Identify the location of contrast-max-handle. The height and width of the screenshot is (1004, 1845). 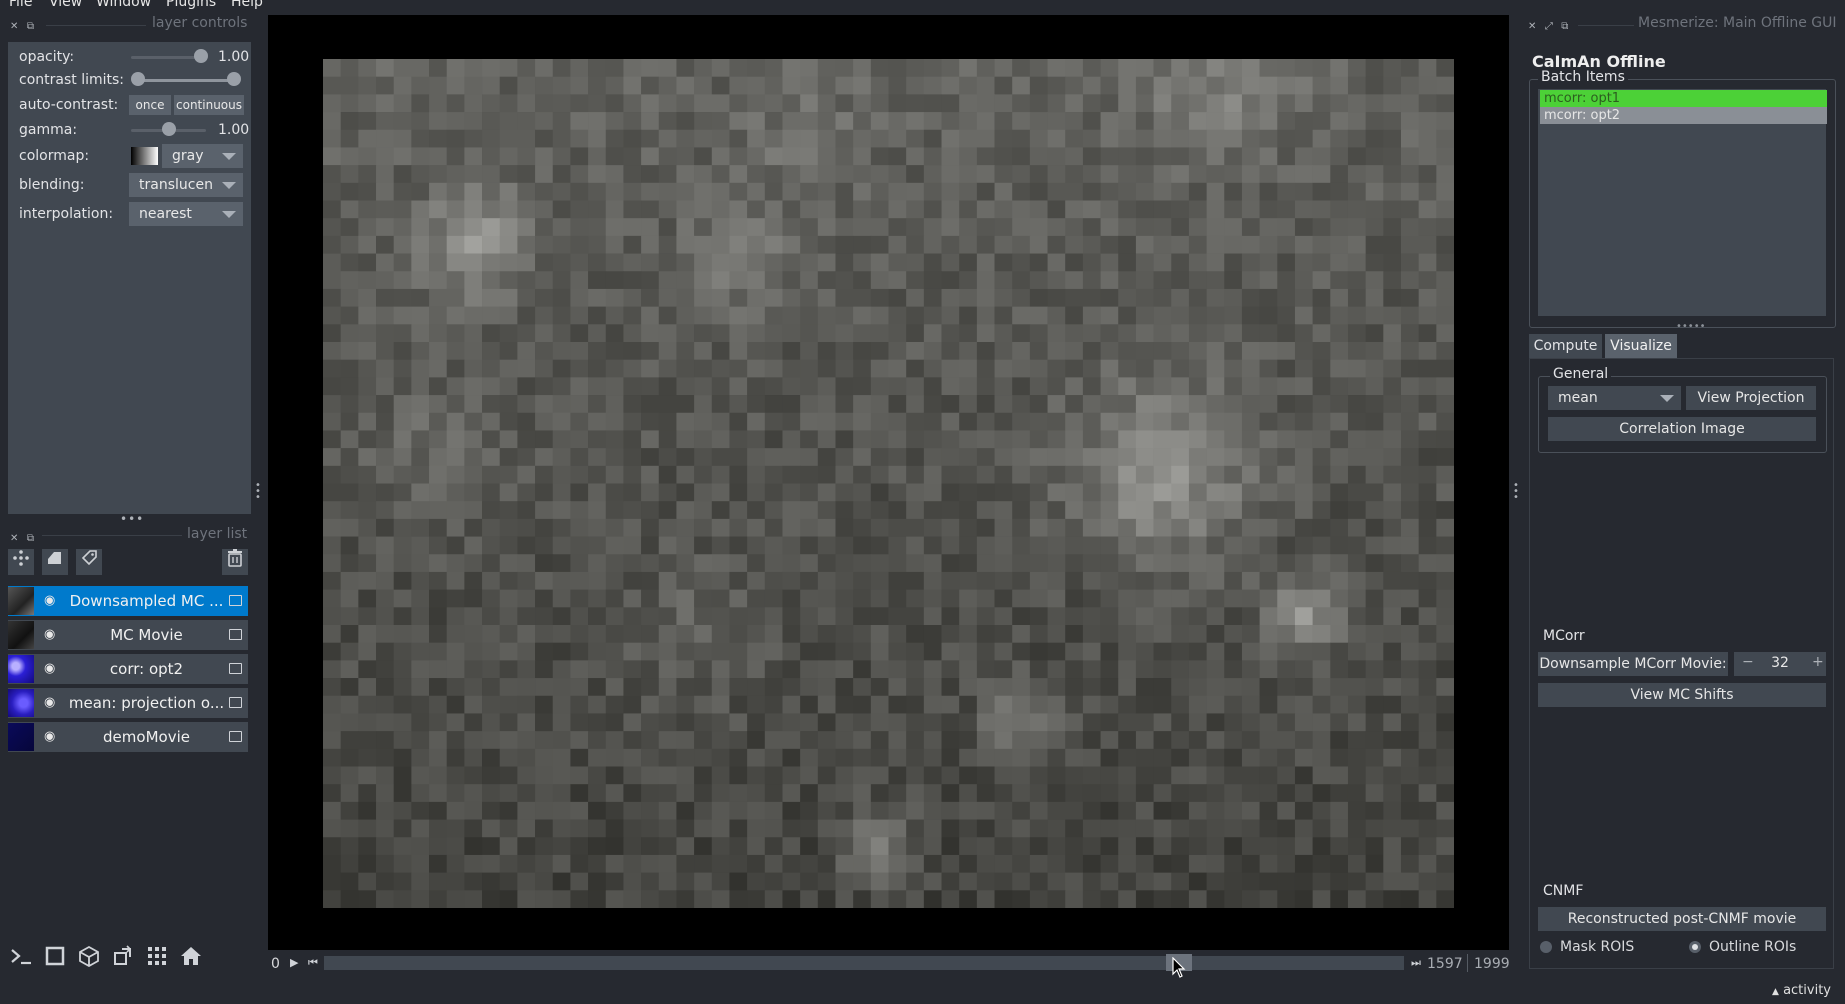
(234, 79).